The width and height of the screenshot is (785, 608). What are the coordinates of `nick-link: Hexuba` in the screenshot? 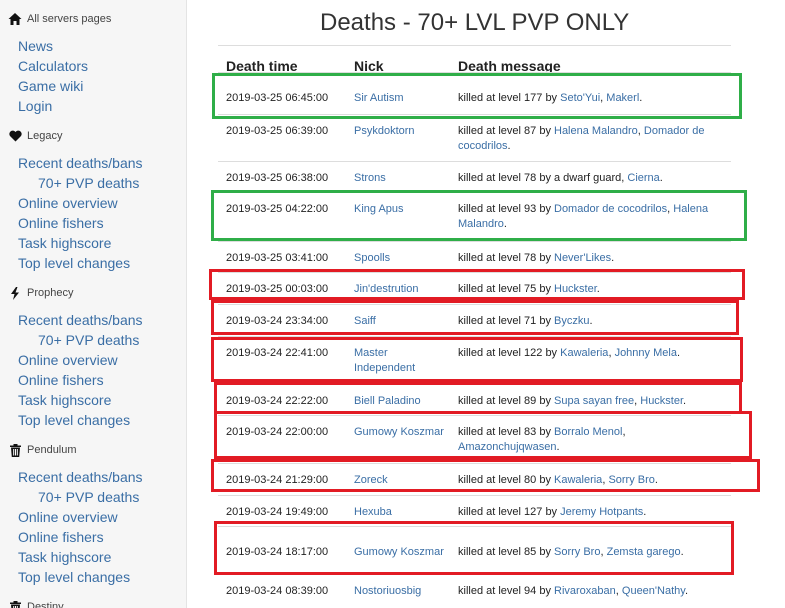 It's located at (399, 512).